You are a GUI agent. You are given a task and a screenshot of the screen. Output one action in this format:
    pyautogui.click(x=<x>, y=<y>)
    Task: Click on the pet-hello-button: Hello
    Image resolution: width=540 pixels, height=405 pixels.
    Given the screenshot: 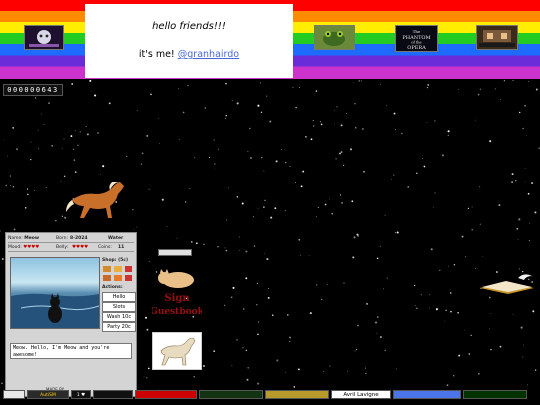 What is the action you would take?
    pyautogui.click(x=119, y=297)
    